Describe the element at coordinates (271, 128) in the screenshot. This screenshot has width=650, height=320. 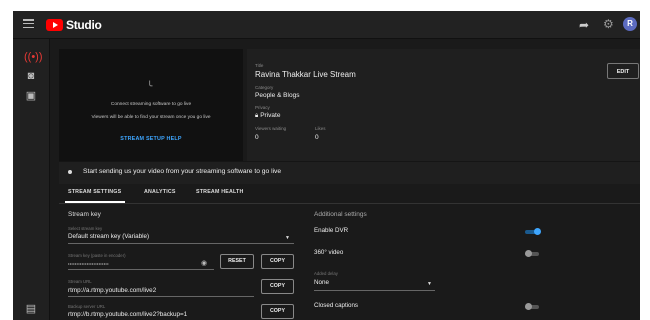
I see `viewers-waiting-label: Viewers waiting` at that location.